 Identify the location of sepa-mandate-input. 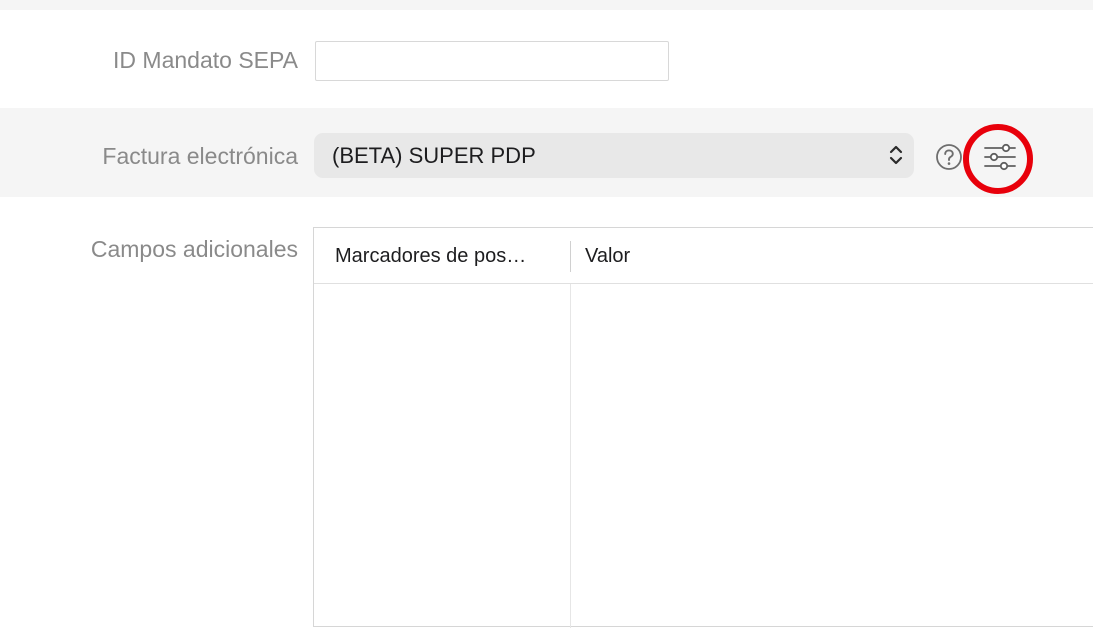
(492, 61).